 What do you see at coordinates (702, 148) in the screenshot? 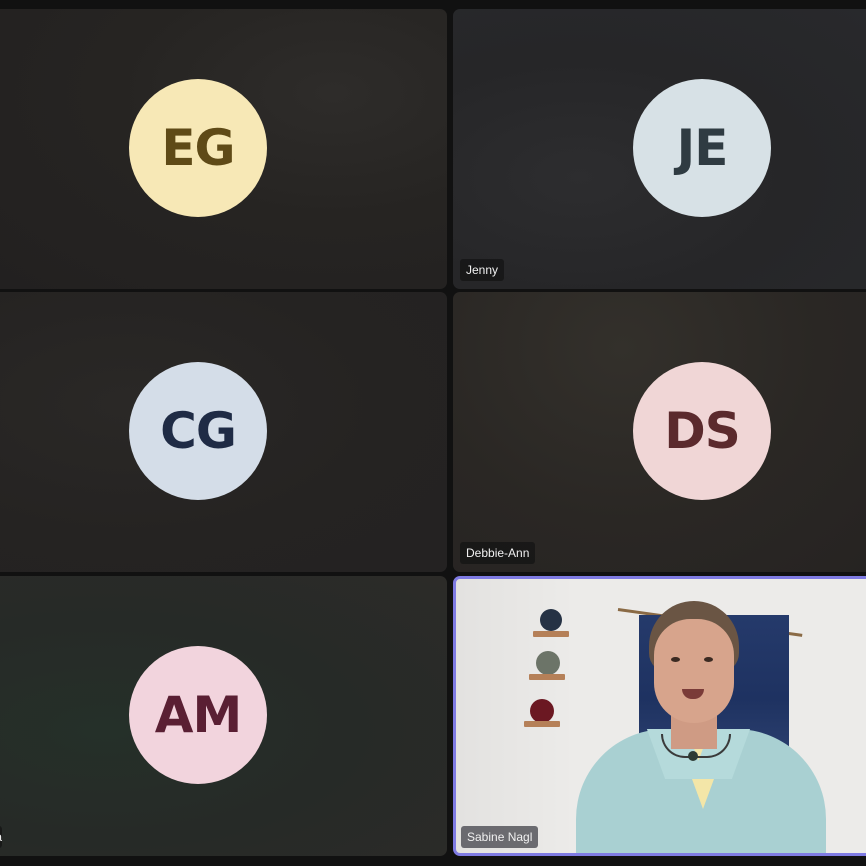
I see `participant-avatar: JE` at bounding box center [702, 148].